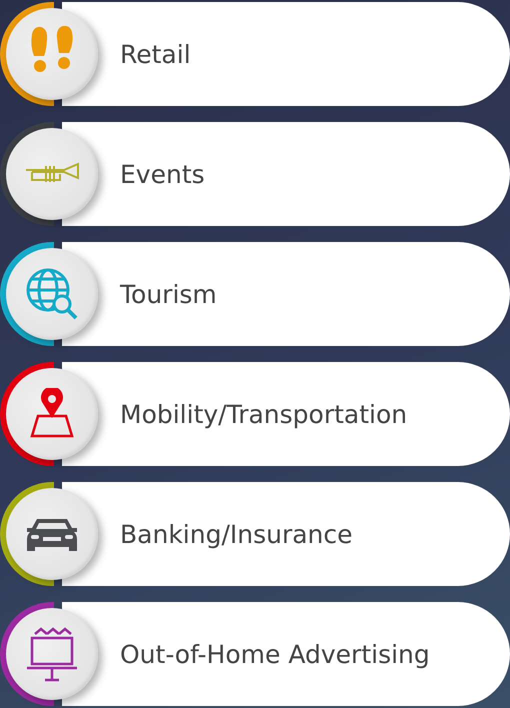 The image size is (510, 708). What do you see at coordinates (52, 414) in the screenshot?
I see `map-pin-icon` at bounding box center [52, 414].